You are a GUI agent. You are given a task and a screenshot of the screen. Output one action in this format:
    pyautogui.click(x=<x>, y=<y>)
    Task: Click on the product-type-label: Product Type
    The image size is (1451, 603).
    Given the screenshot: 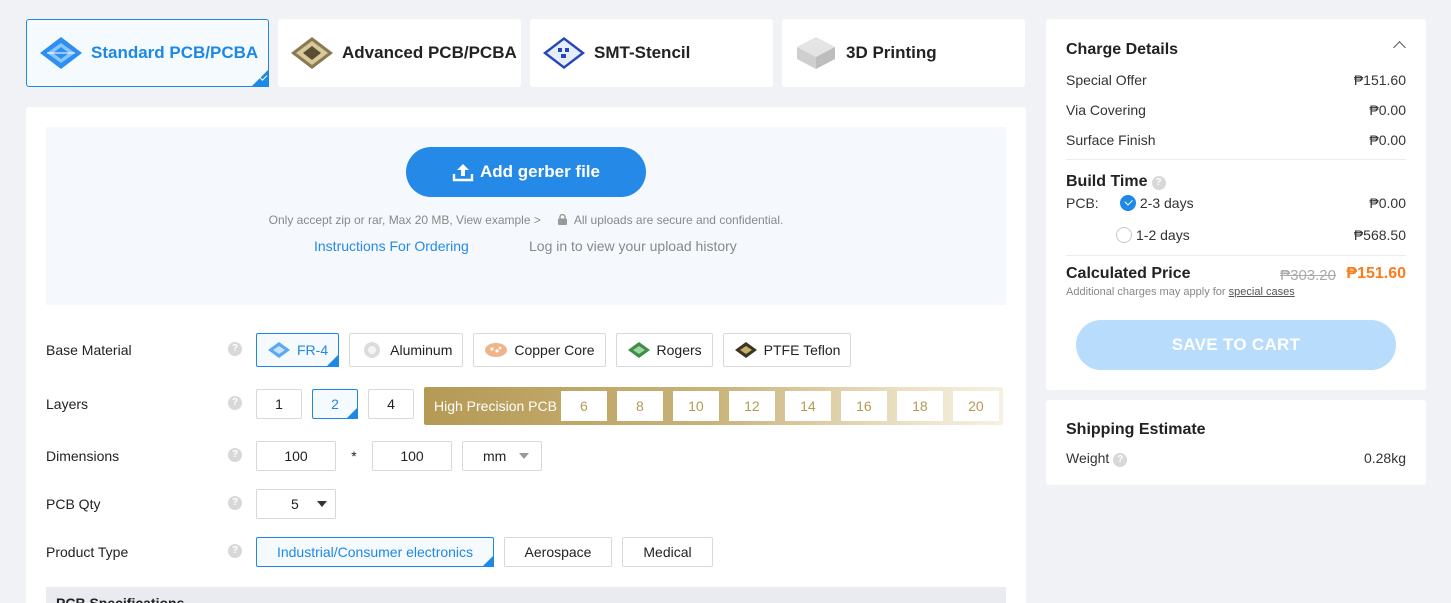 What is the action you would take?
    pyautogui.click(x=87, y=552)
    